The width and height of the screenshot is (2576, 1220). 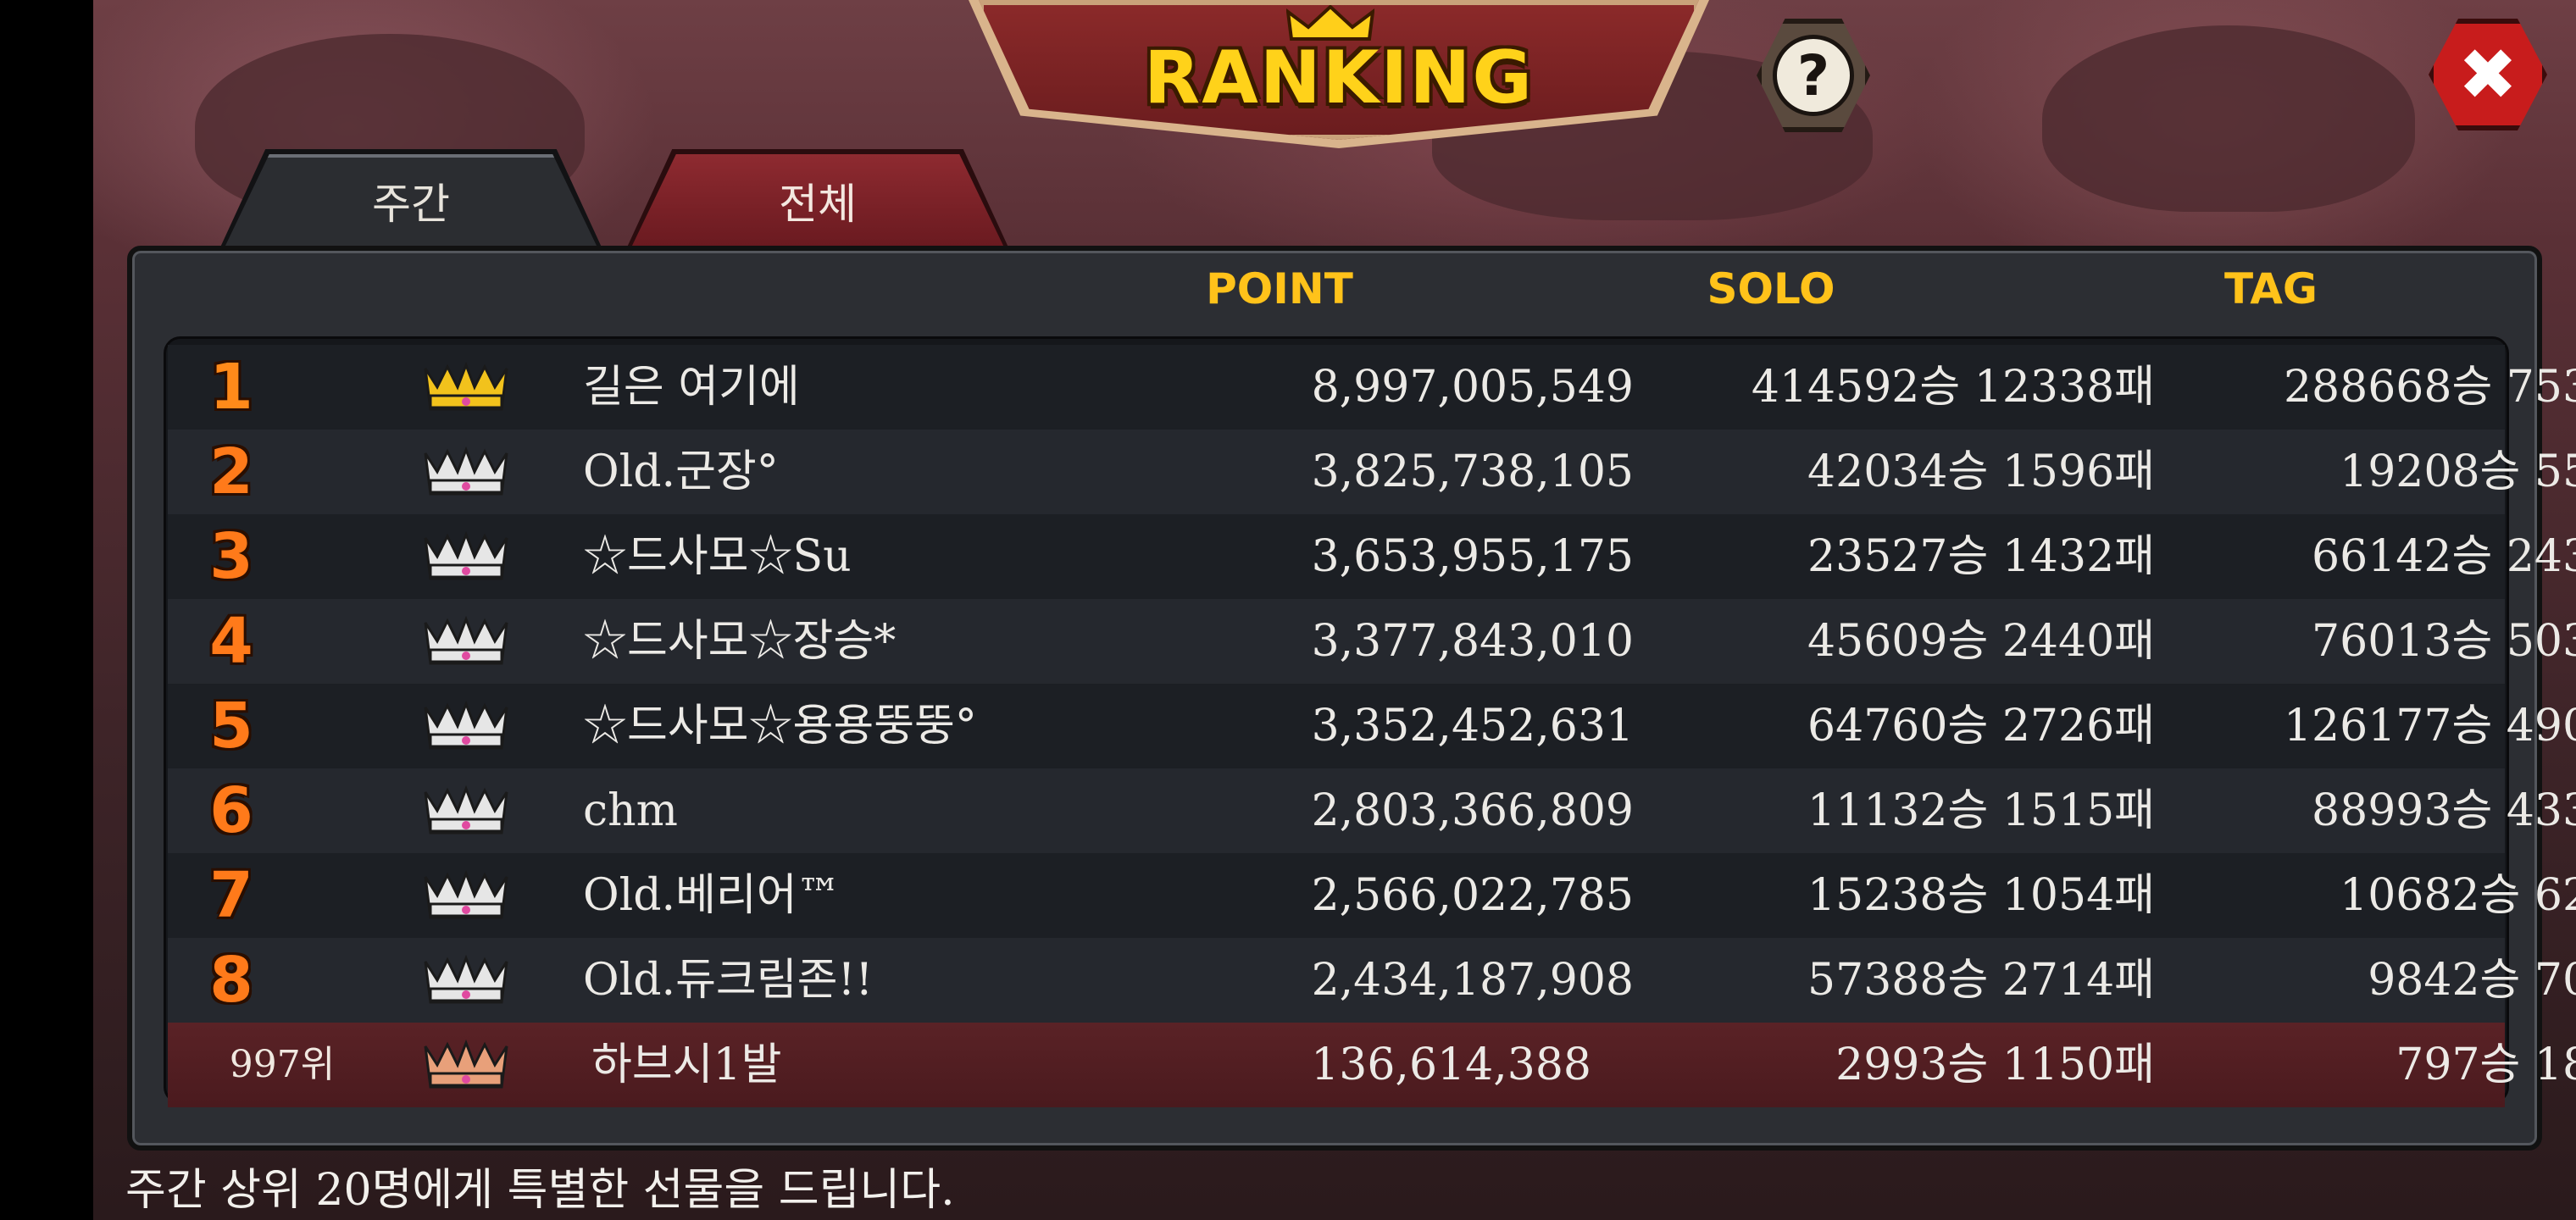 I want to click on player-solo-record: 414592승 12338패, so click(x=1953, y=387).